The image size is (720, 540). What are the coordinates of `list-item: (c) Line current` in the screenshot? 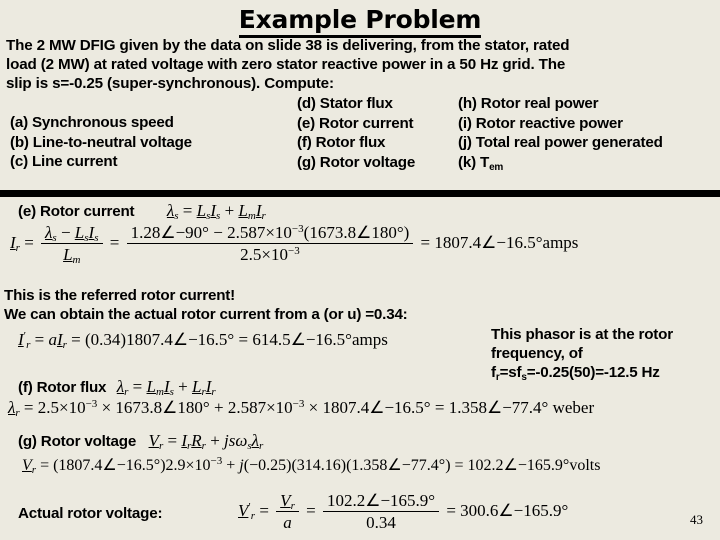 It's located at (64, 161).